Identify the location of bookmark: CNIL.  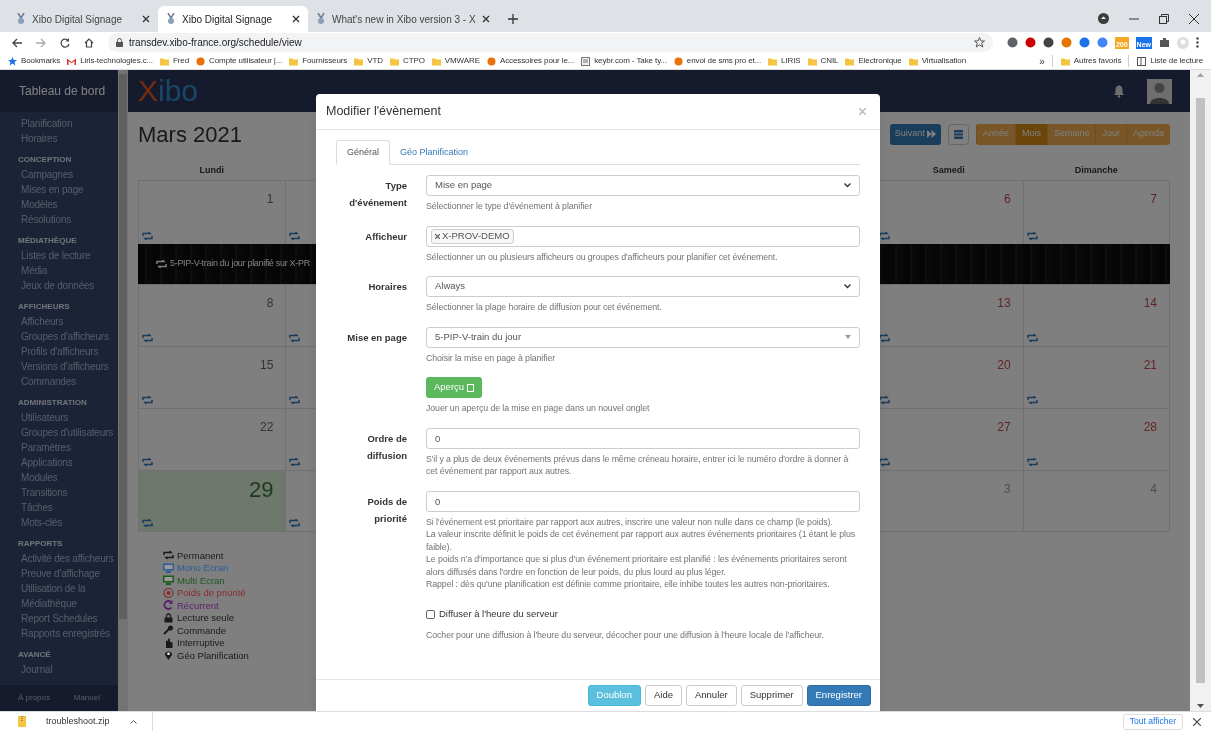
(823, 61).